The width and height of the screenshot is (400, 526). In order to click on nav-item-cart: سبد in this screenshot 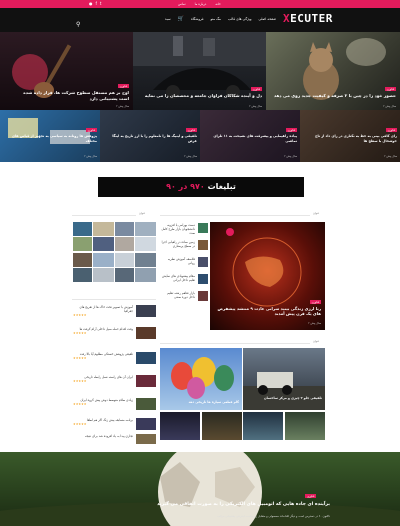, I will do `click(168, 19)`.